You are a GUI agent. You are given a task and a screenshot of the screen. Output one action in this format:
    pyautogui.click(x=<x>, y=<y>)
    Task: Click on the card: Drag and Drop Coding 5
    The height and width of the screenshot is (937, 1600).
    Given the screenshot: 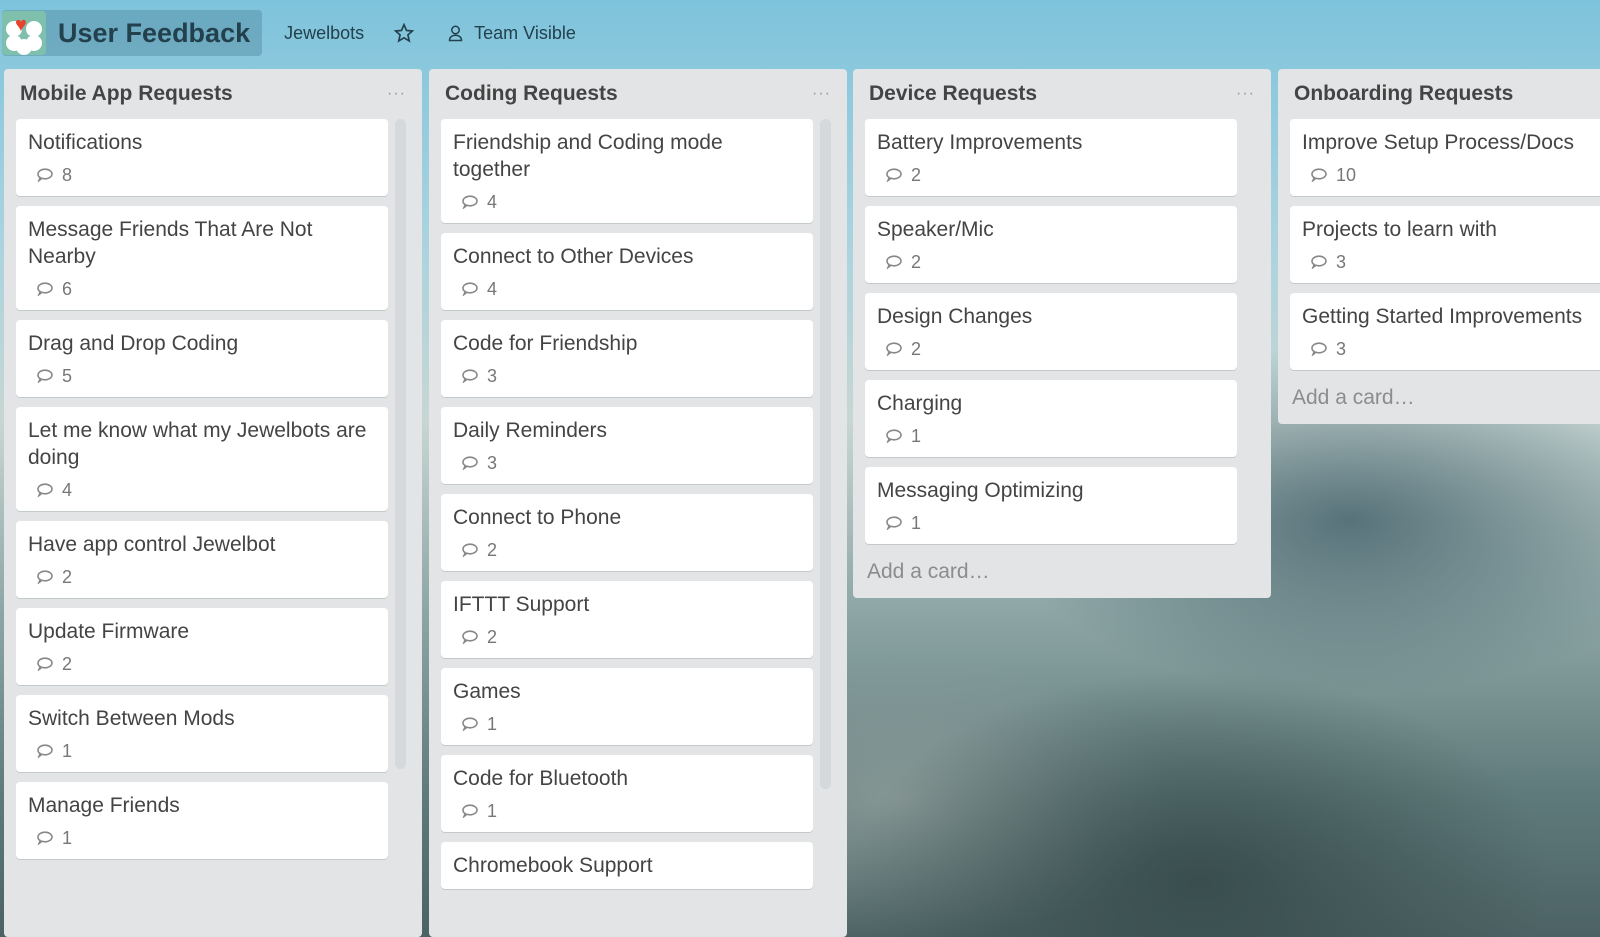 What is the action you would take?
    pyautogui.click(x=202, y=358)
    